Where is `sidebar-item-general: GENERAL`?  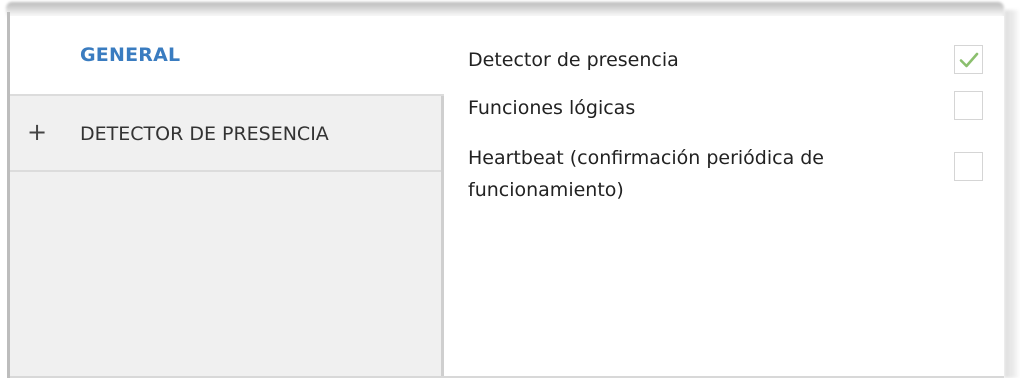
sidebar-item-general: GENERAL is located at coordinates (227, 56).